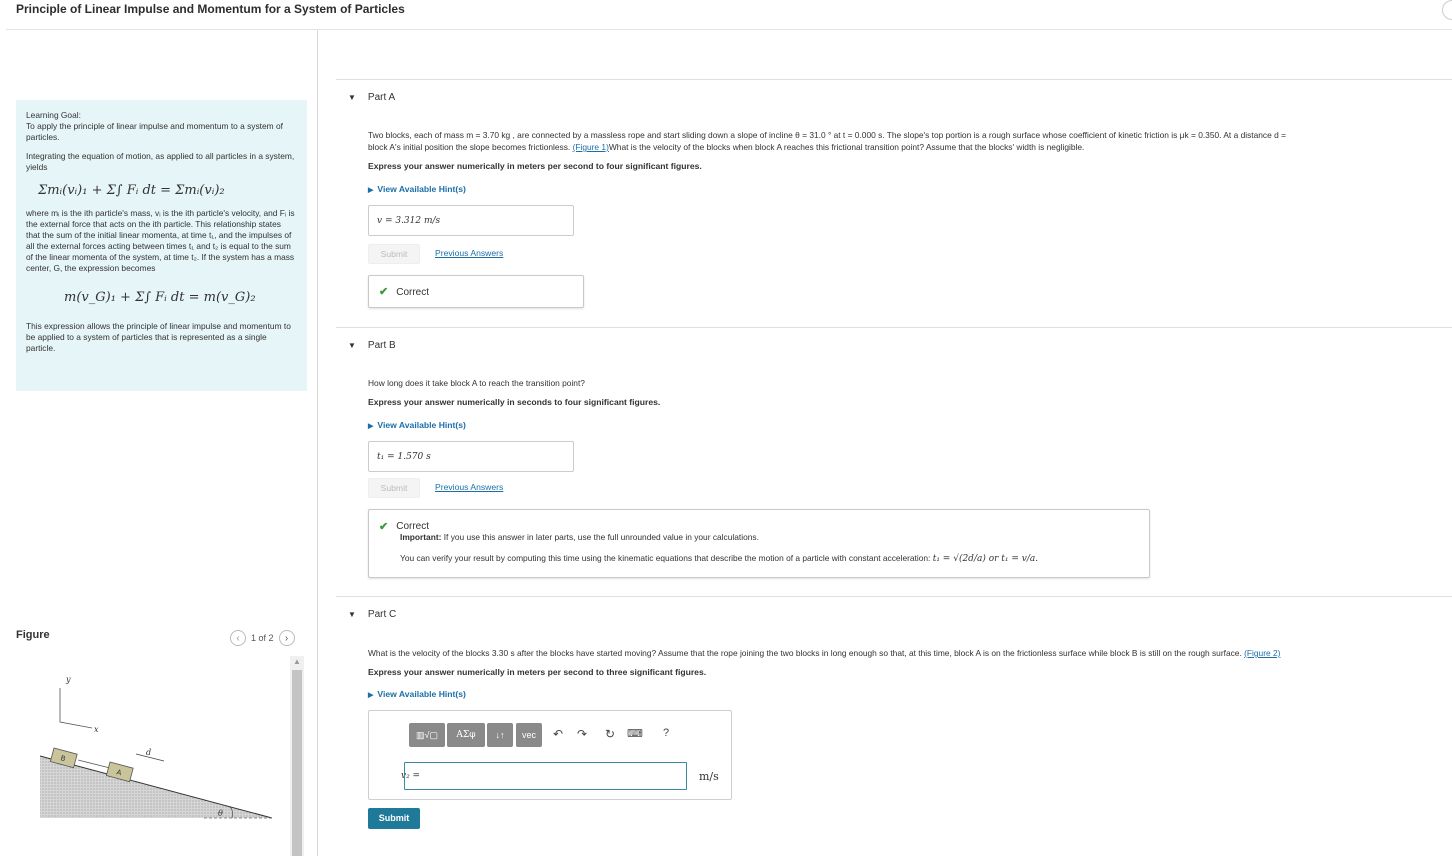 This screenshot has width=1452, height=856. I want to click on vector-button: vec, so click(529, 735).